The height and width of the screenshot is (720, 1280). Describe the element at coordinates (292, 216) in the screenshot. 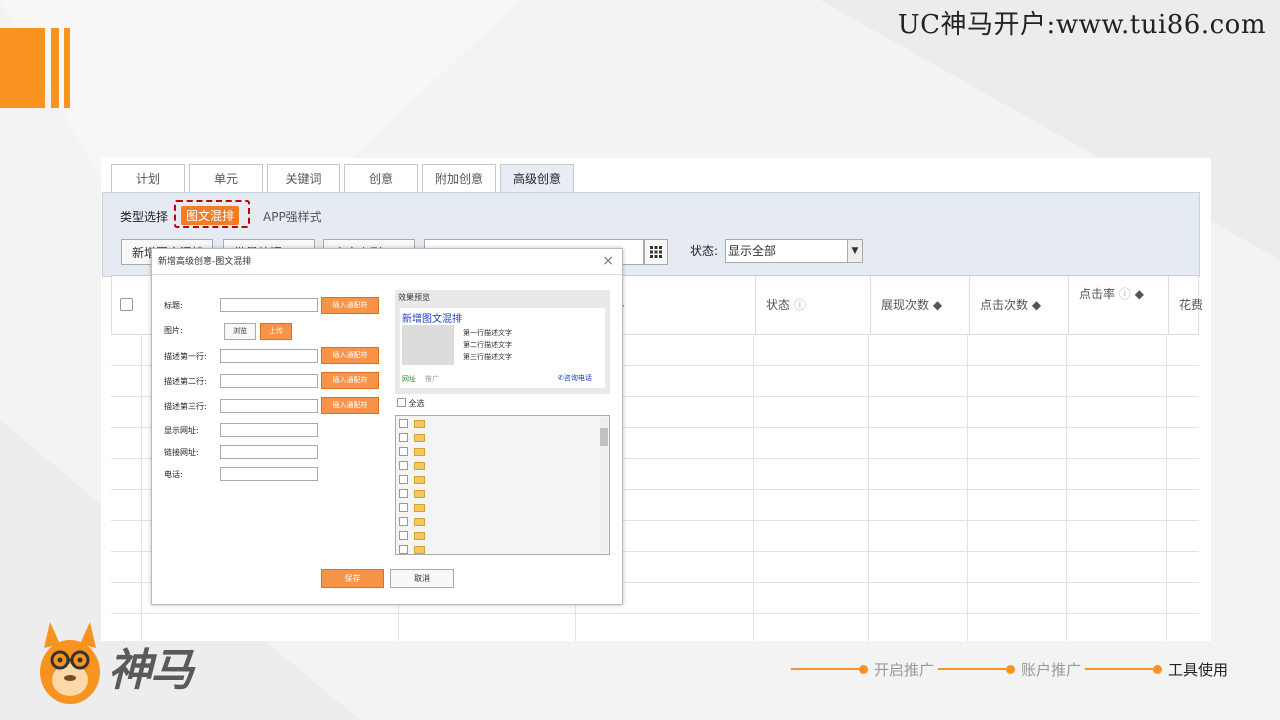

I see `type-option-app: APP强样式` at that location.